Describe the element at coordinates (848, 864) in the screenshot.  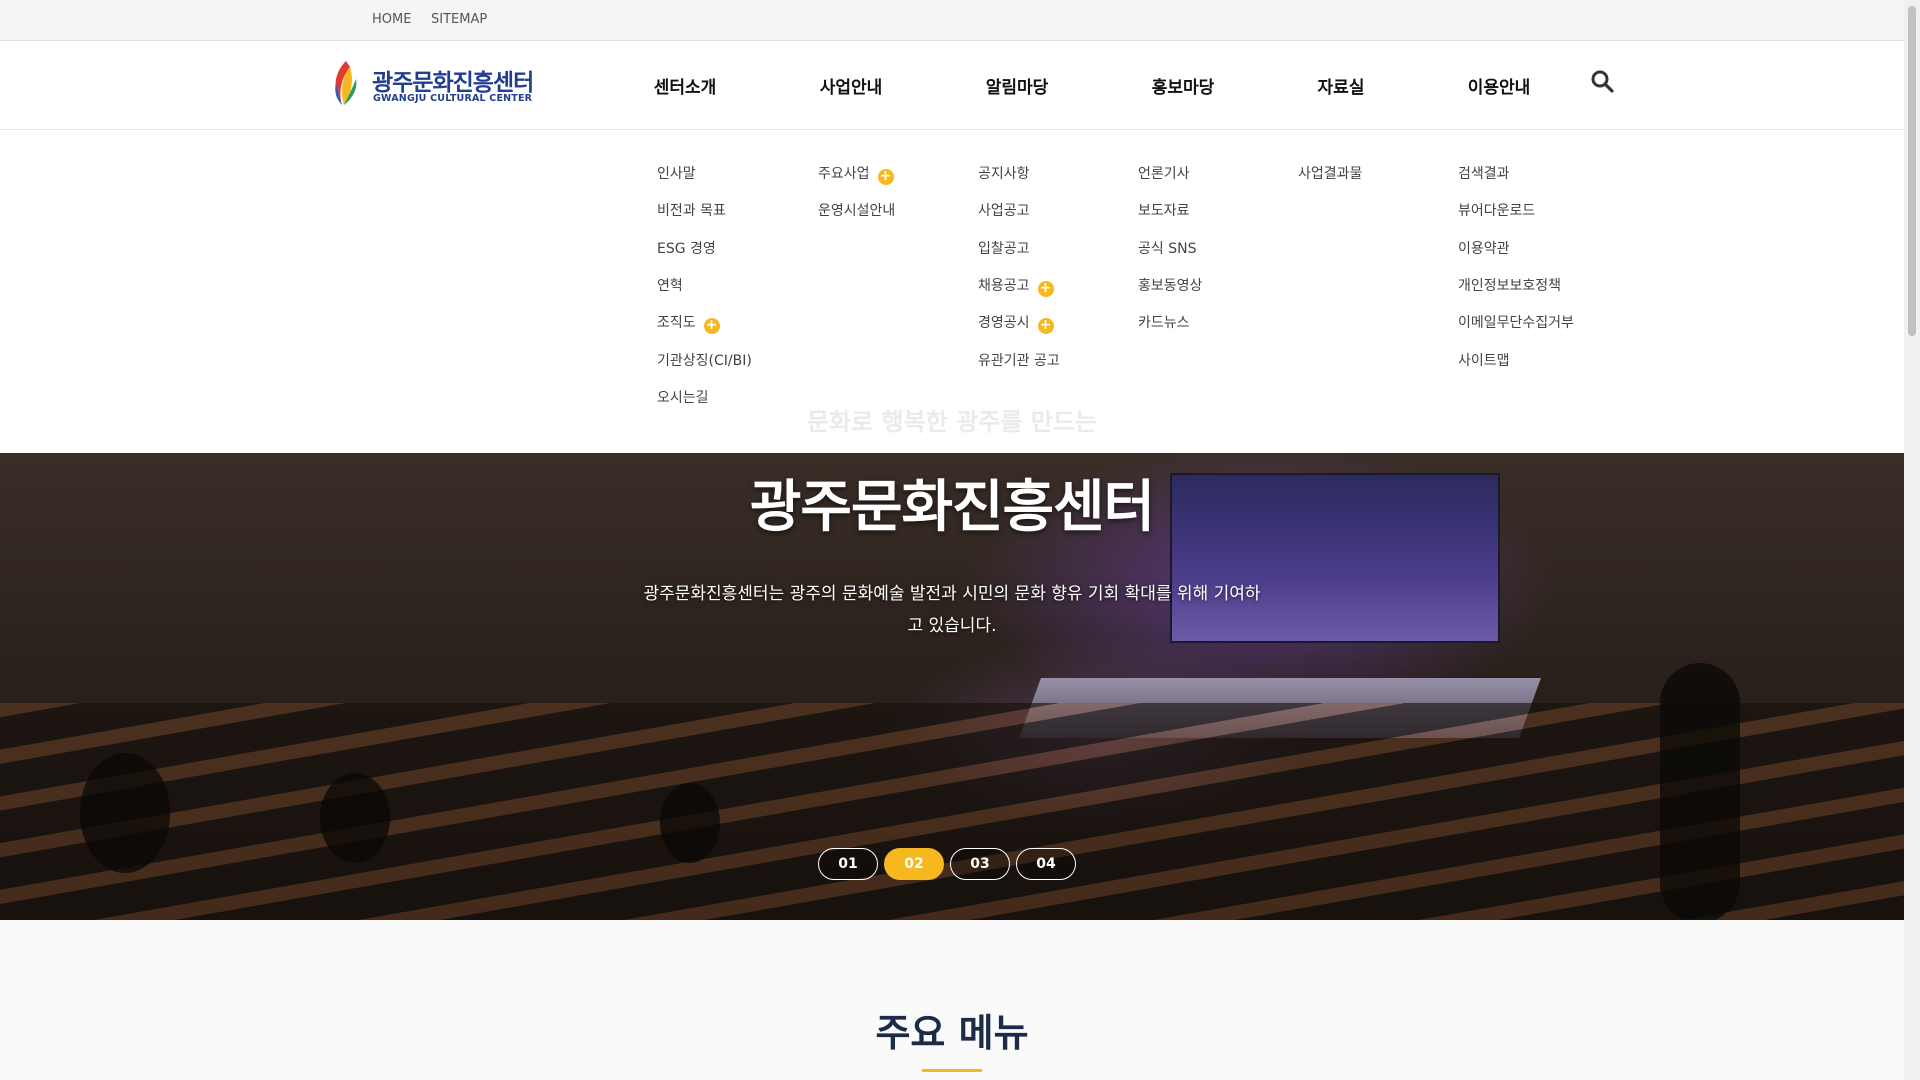
I see `pager-button-01: 01` at that location.